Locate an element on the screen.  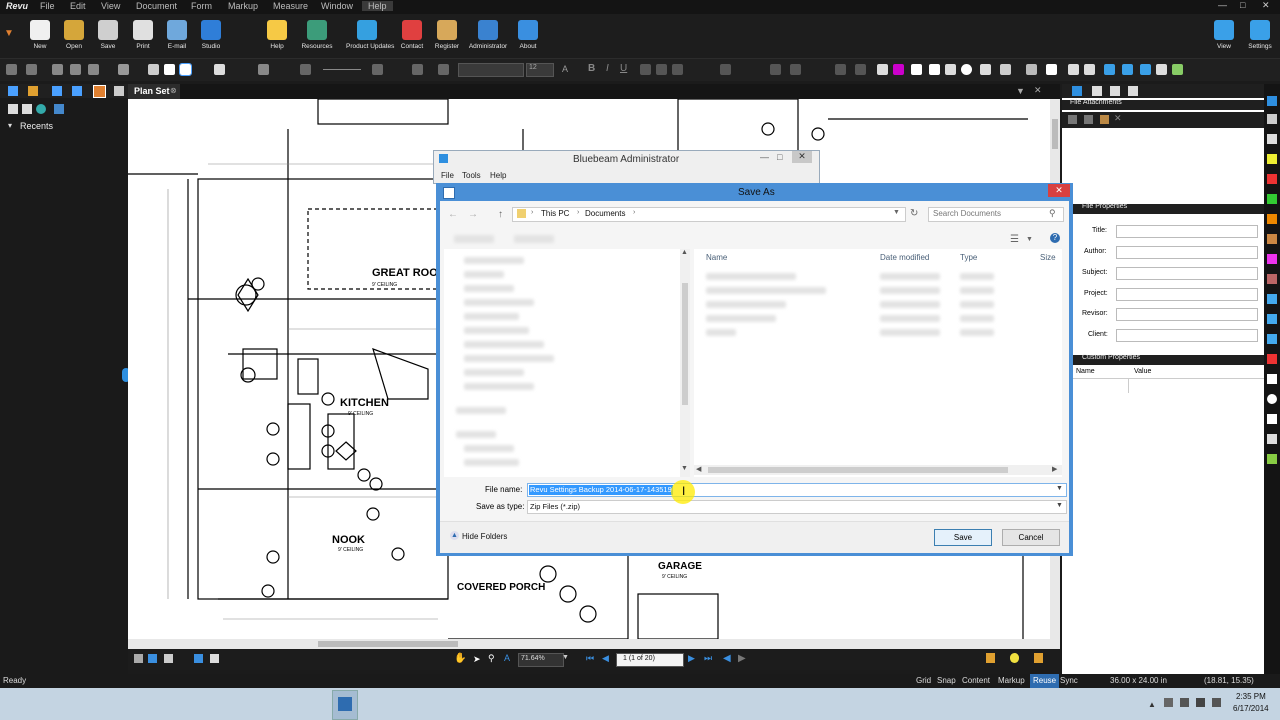
text-box-icon is located at coordinates (840, 69).